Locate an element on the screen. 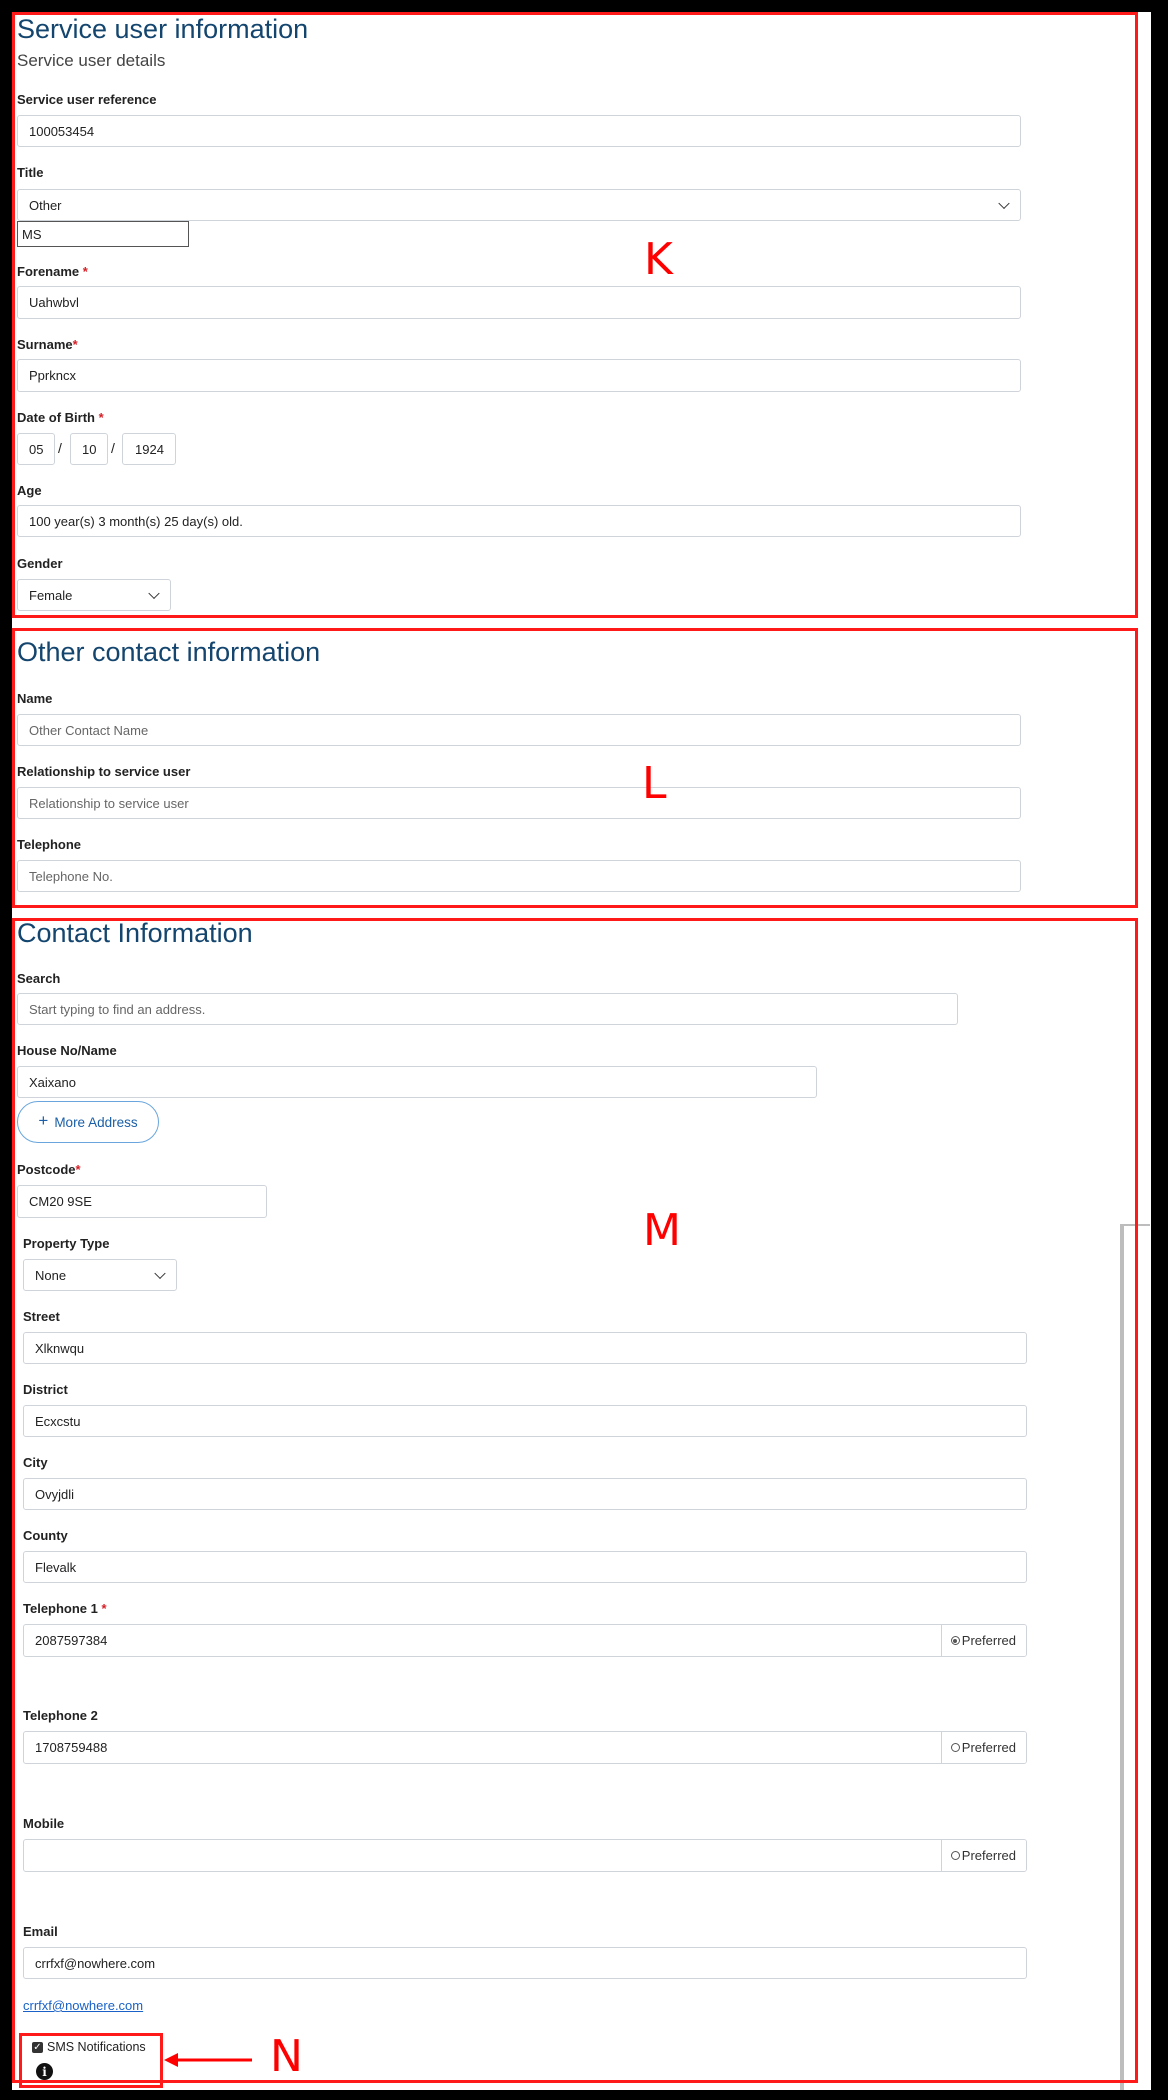  more-address-button: + More Address is located at coordinates (88, 1122).